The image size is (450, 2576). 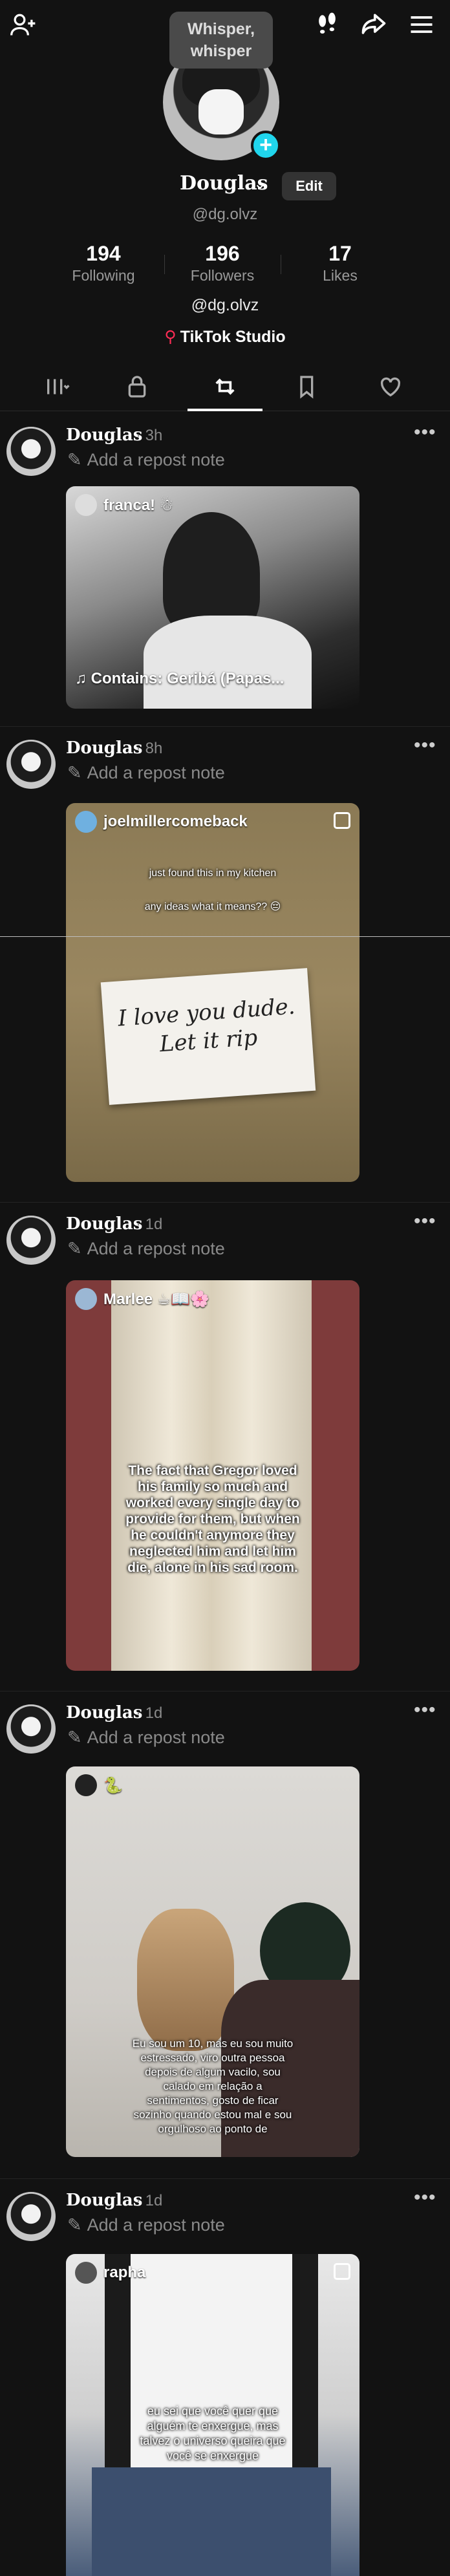 I want to click on repost-time: · 8h, so click(x=149, y=748).